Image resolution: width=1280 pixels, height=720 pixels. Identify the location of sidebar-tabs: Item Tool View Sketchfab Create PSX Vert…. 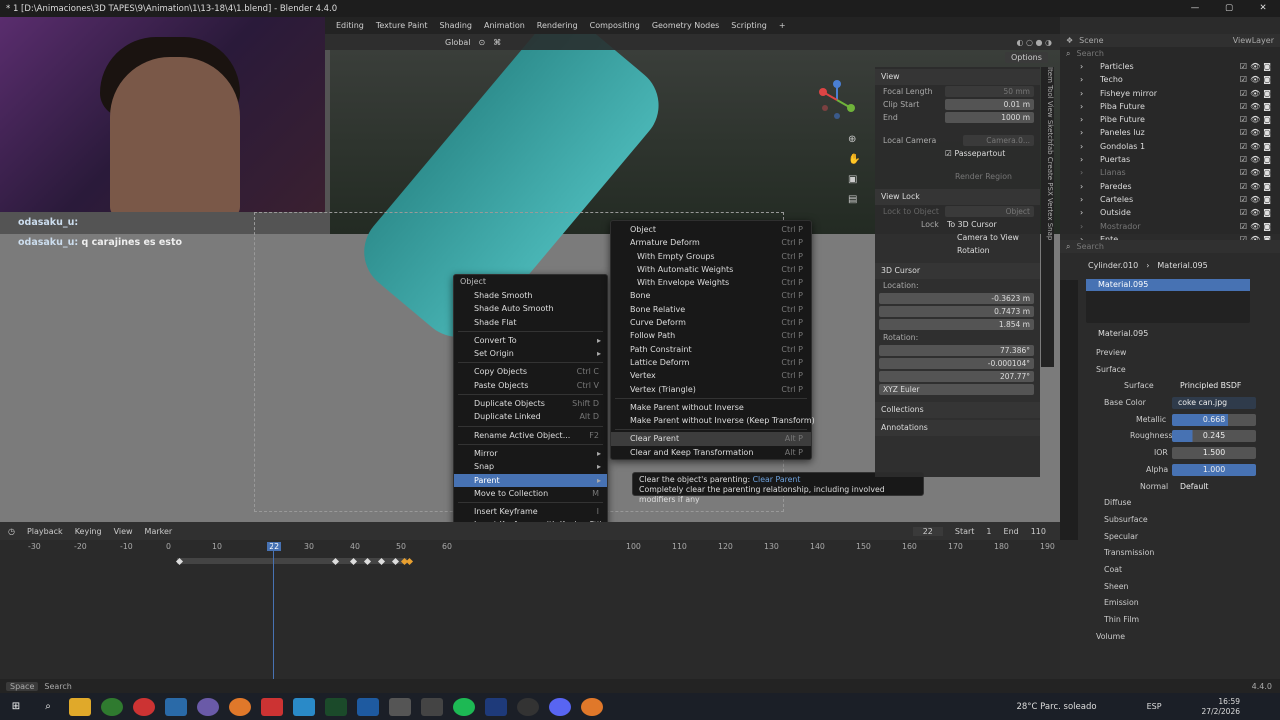
(1047, 217).